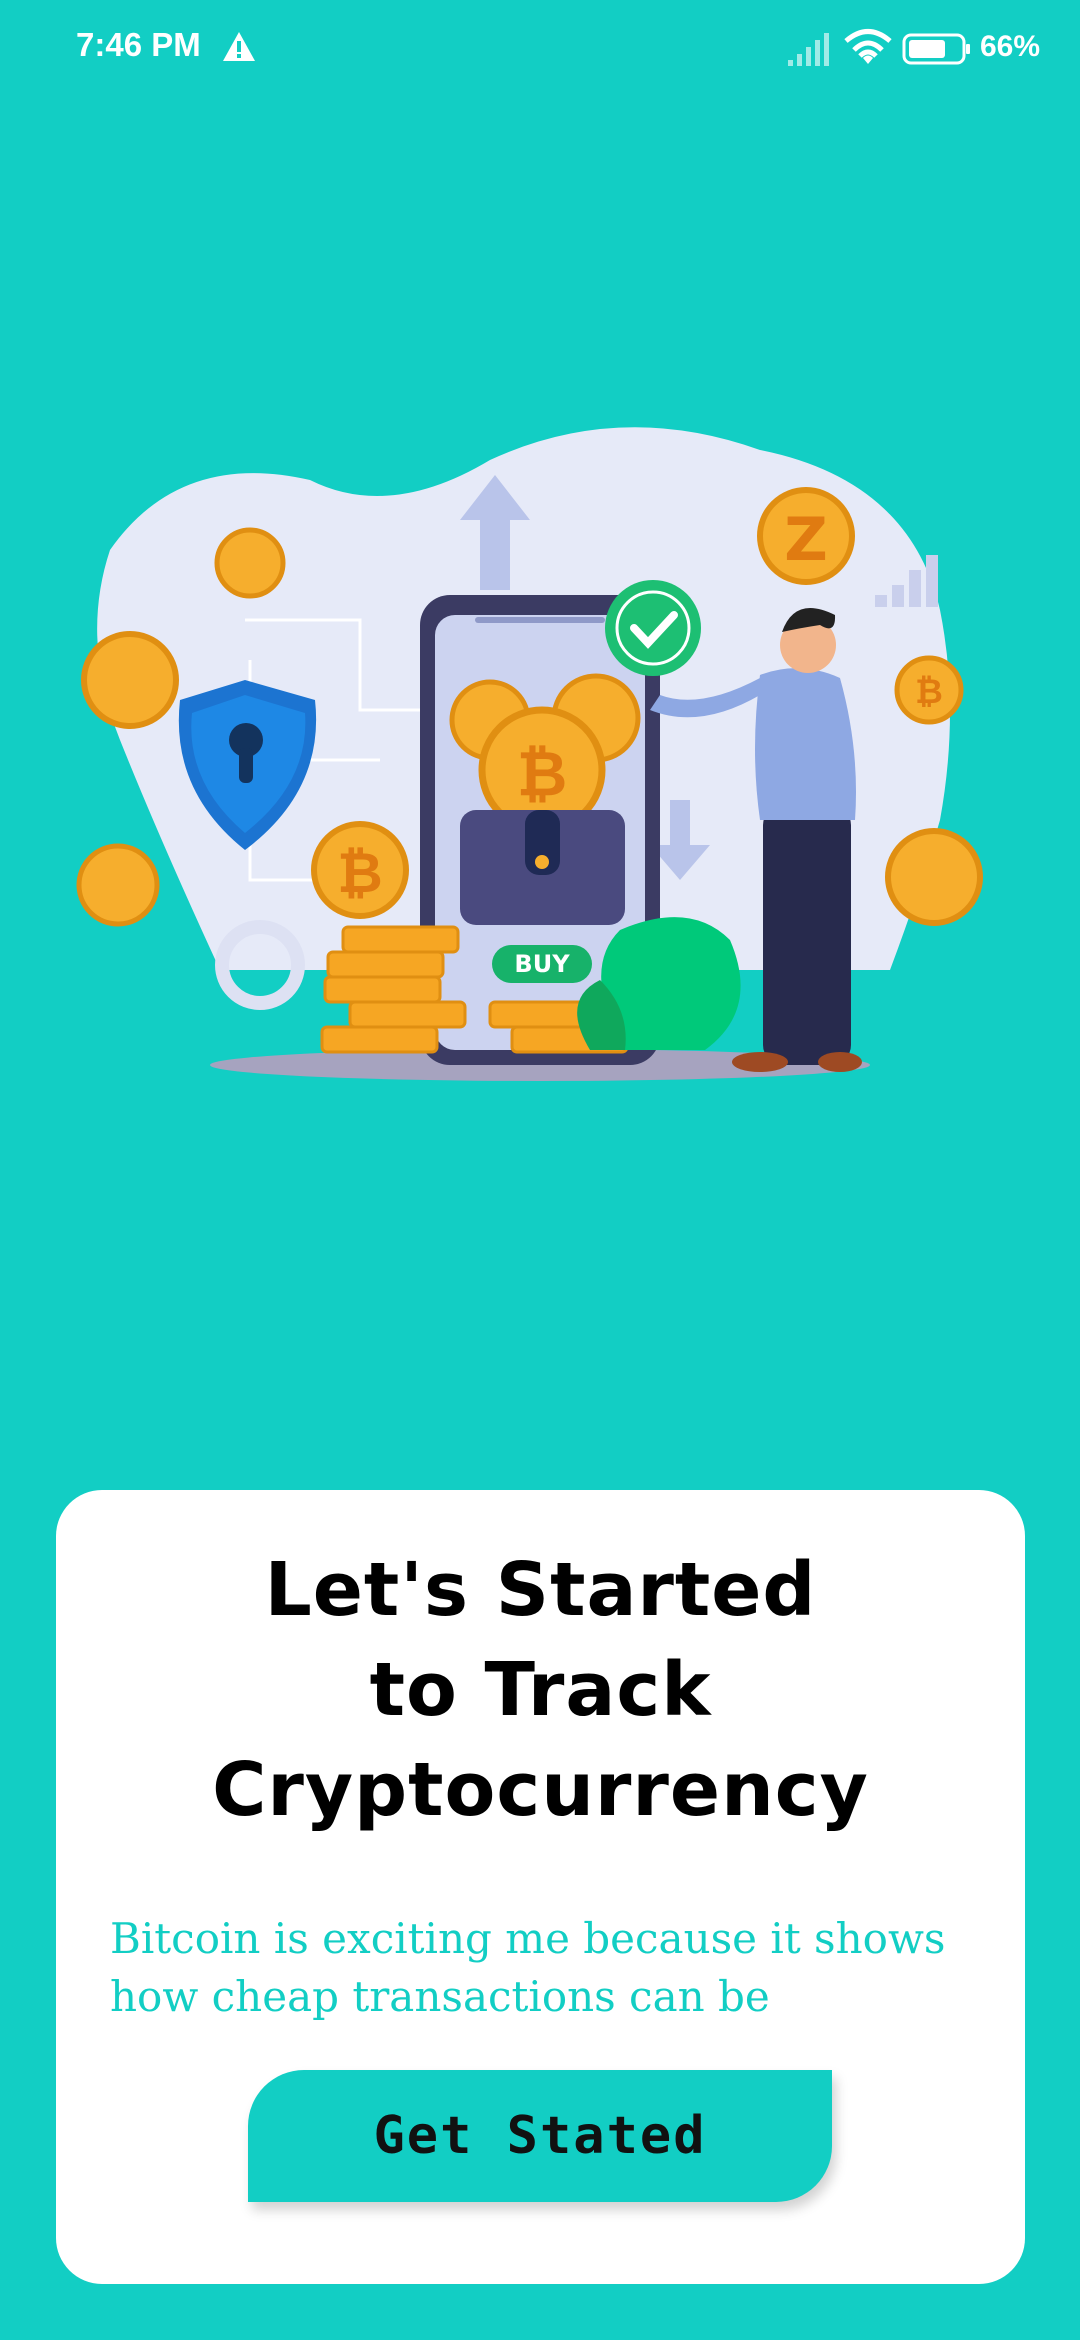 Image resolution: width=1080 pixels, height=2340 pixels. What do you see at coordinates (542, 964) in the screenshot?
I see `buy-label: BUY` at bounding box center [542, 964].